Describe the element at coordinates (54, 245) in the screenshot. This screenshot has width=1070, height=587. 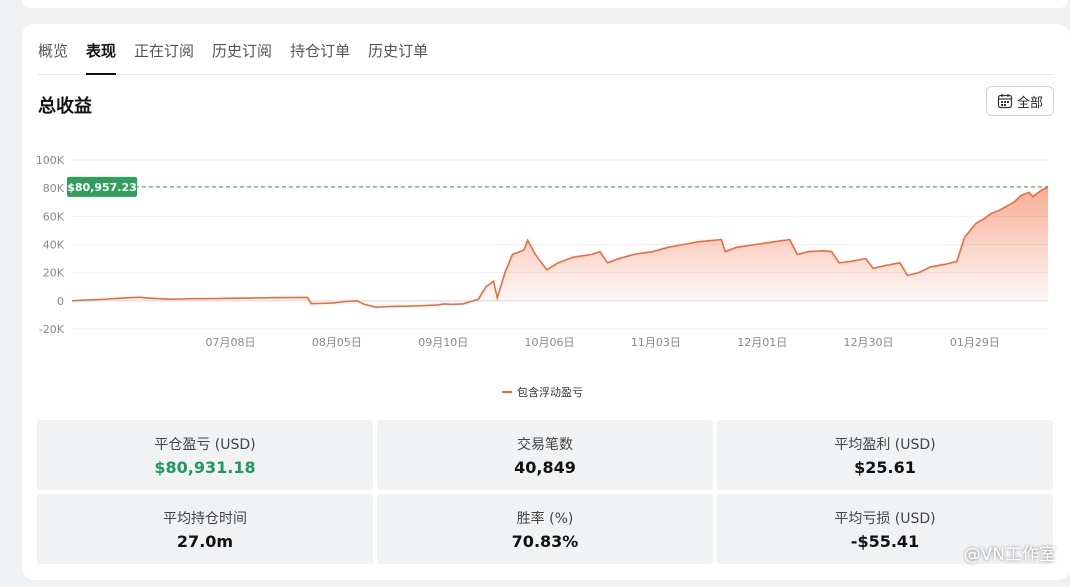
I see `y-tick-label: 40K` at that location.